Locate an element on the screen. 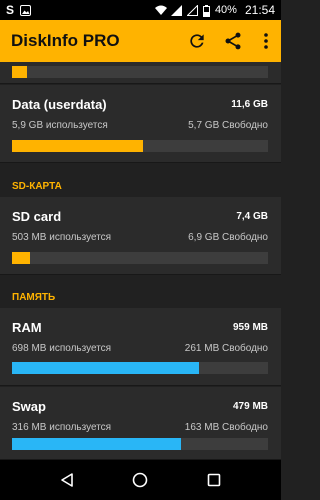 The width and height of the screenshot is (320, 500). app-s-icon: S is located at coordinates (10, 10).